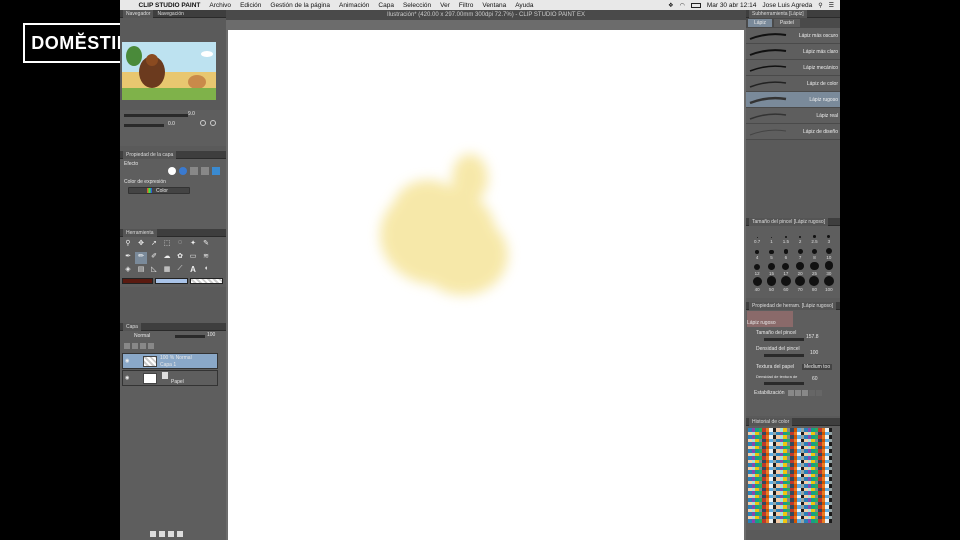 The image size is (960, 540). I want to click on texture-density-slider, so click(784, 383).